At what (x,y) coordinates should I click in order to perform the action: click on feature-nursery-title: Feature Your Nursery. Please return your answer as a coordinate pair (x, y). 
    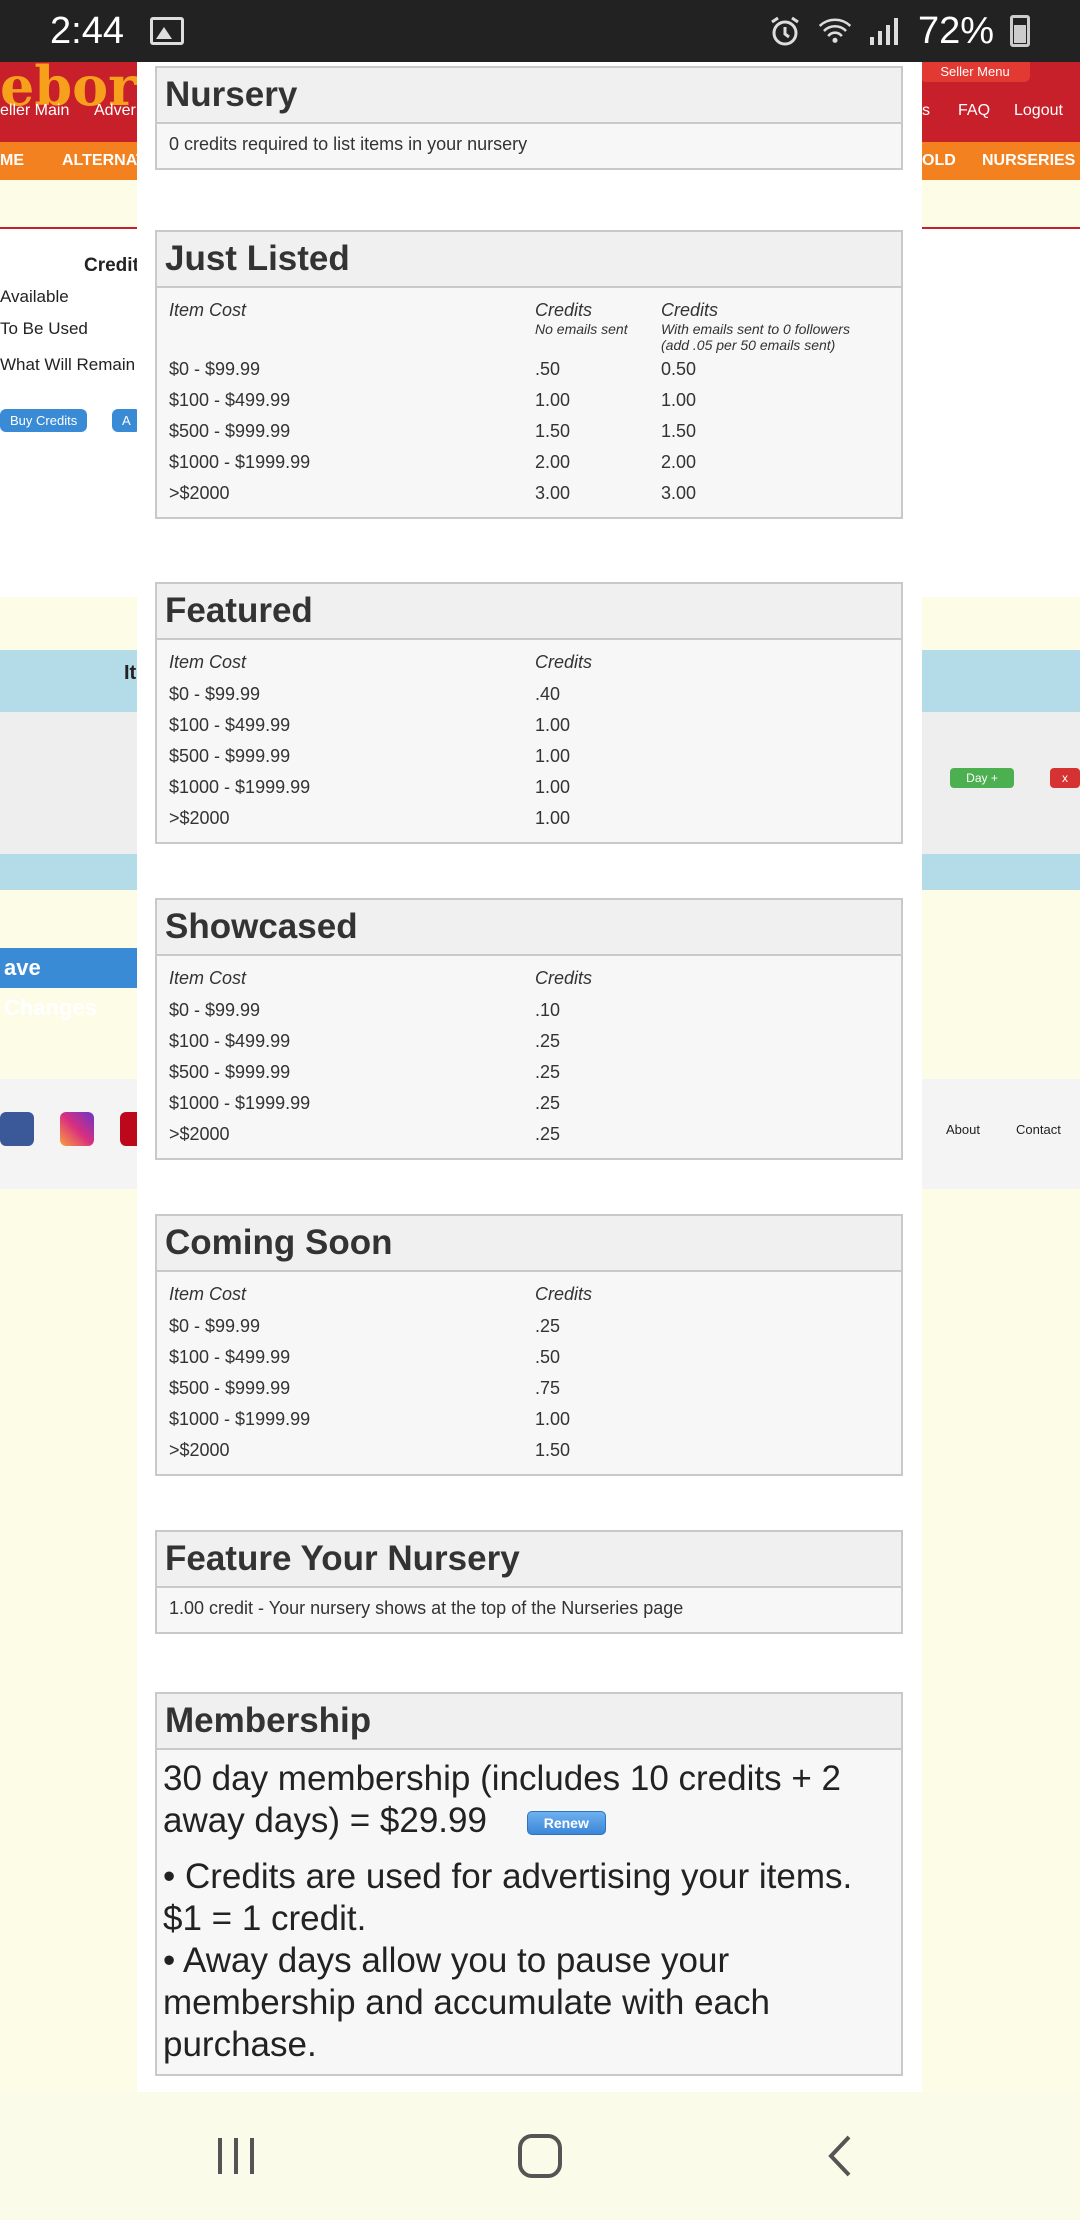
    Looking at the image, I should click on (529, 1560).